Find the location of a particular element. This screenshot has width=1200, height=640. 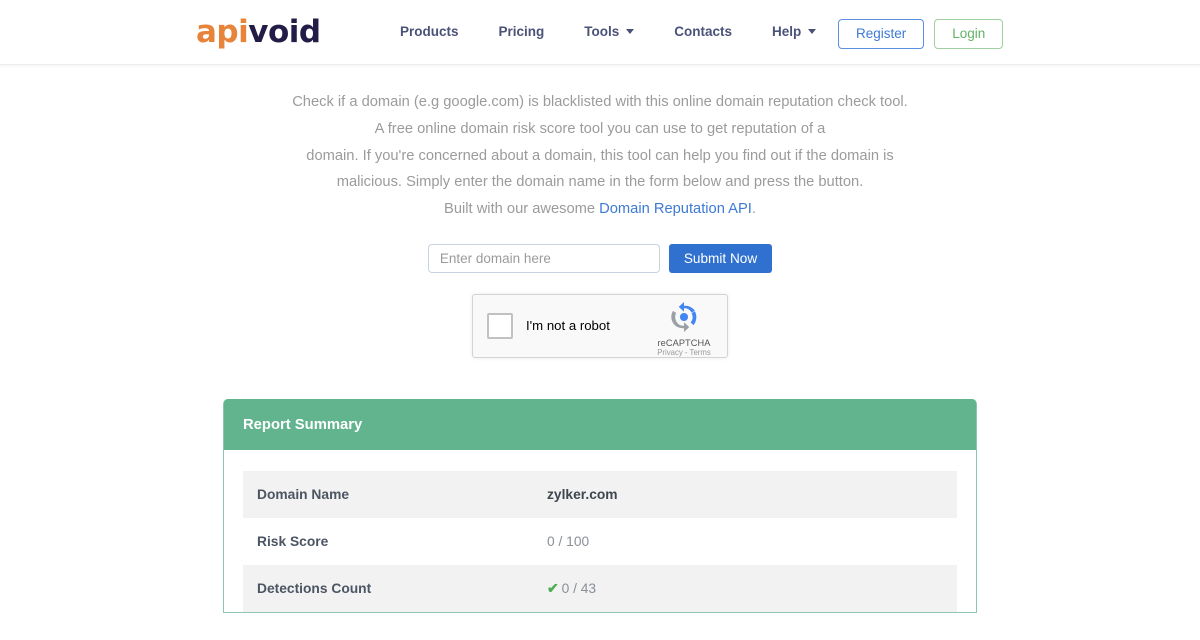

report-key-detections-count: Detections Count is located at coordinates (388, 588).